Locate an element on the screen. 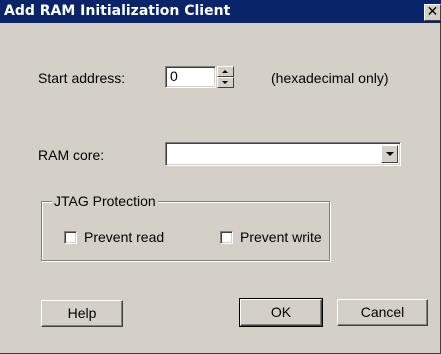 Image resolution: width=441 pixels, height=354 pixels. title-bar: Add RAM Initialization Client ✕ is located at coordinates (220, 11).